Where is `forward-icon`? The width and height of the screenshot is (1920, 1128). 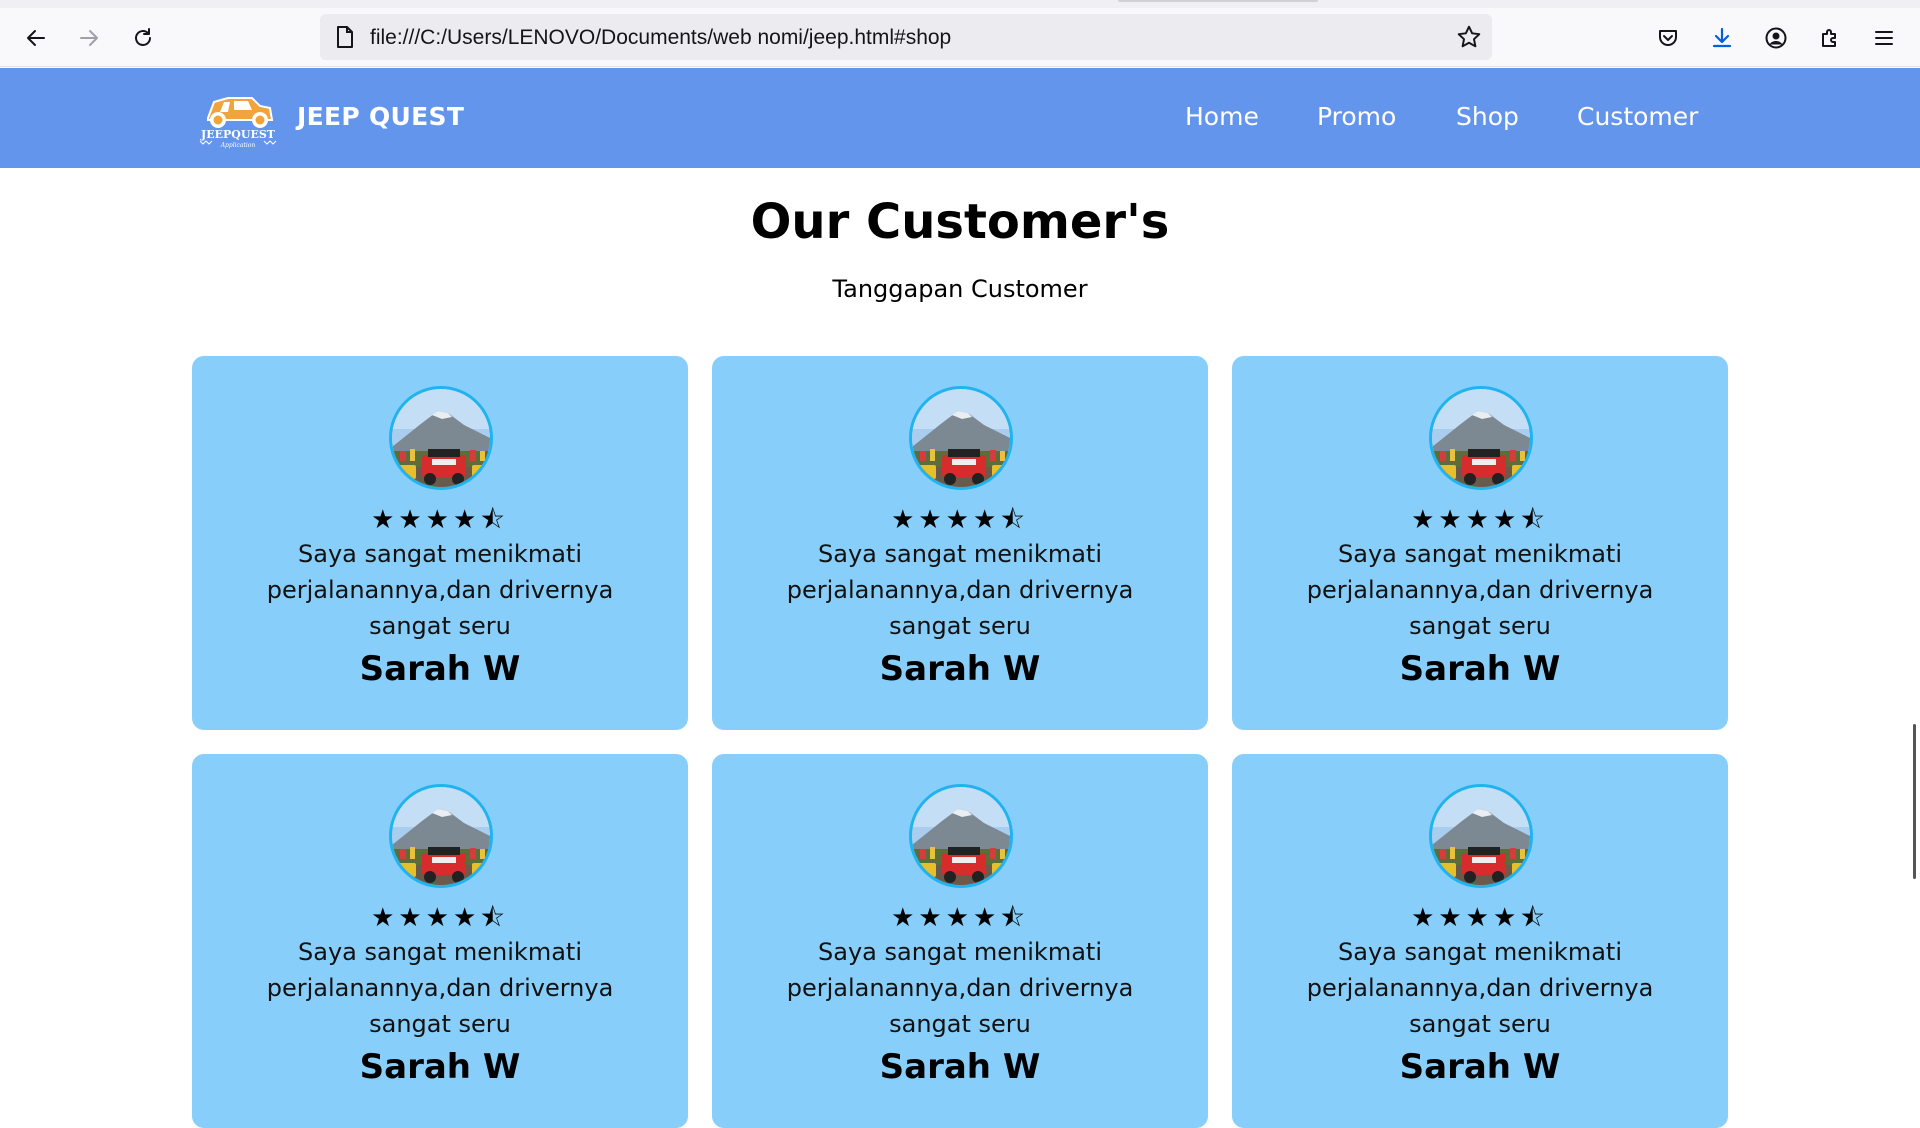 forward-icon is located at coordinates (89, 38).